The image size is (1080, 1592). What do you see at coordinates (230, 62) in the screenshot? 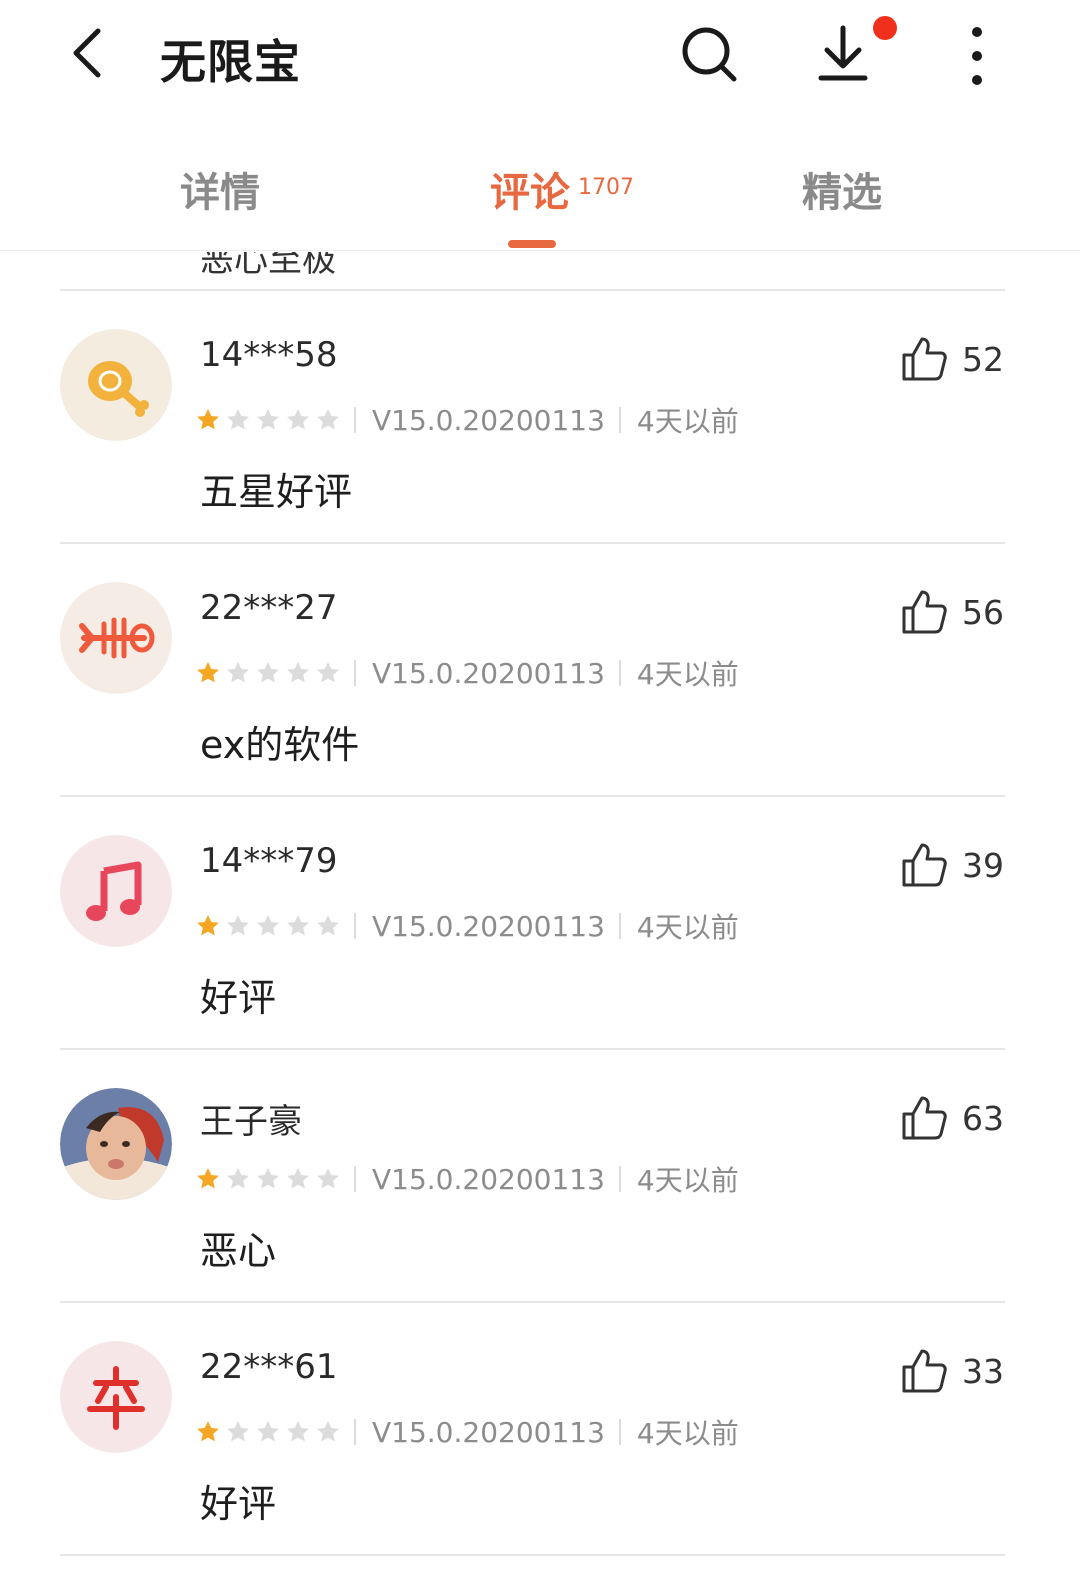
I see `app-title: 无限宝` at bounding box center [230, 62].